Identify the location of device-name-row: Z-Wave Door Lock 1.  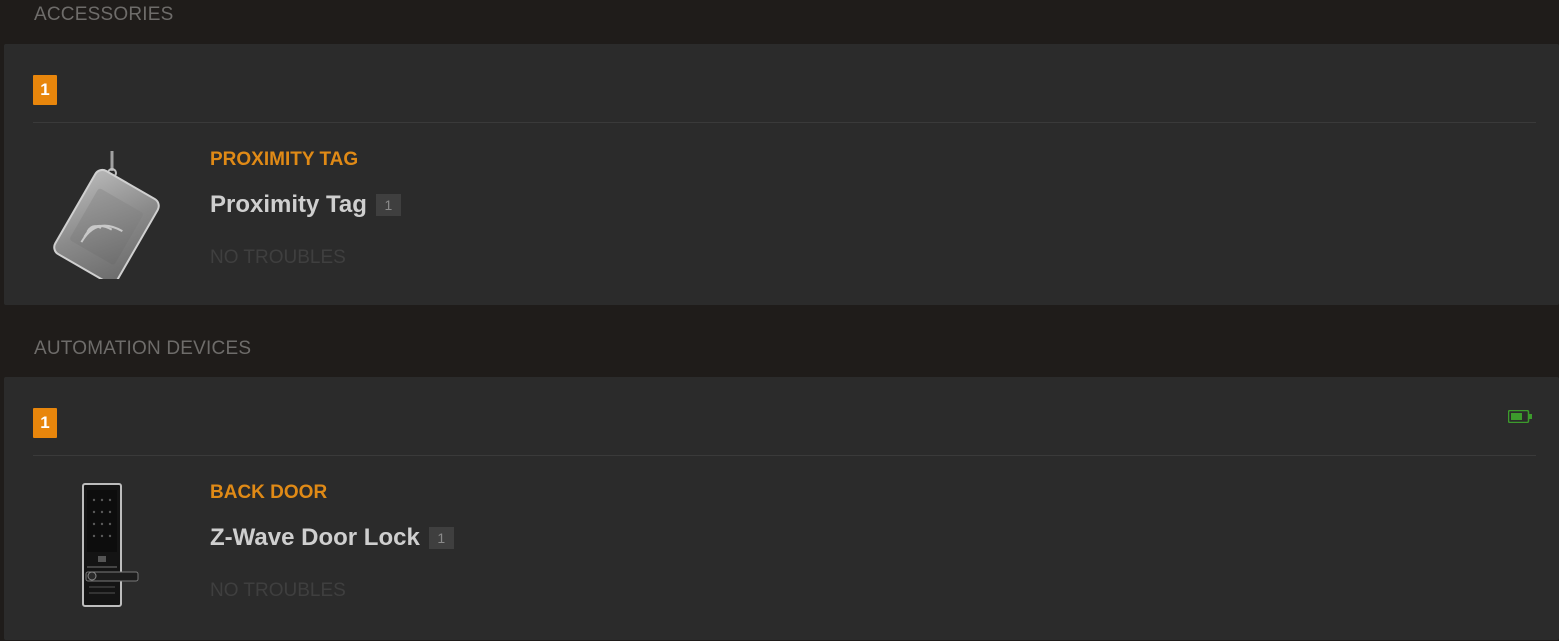
(332, 538).